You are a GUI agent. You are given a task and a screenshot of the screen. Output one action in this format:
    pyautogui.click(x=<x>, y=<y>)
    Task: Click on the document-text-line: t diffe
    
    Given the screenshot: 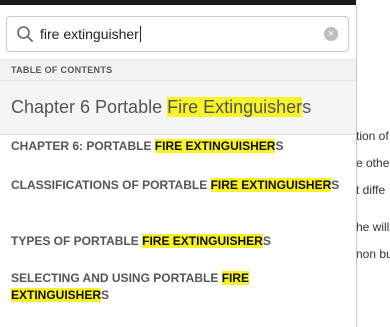 What is the action you would take?
    pyautogui.click(x=371, y=190)
    